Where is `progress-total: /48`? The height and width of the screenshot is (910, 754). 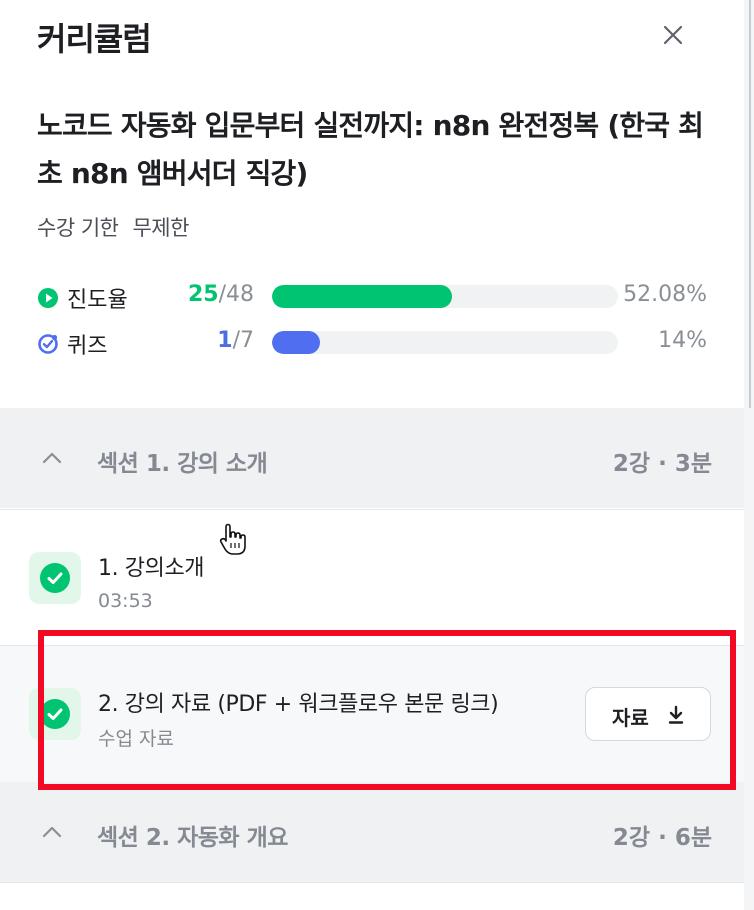
progress-total: /48 is located at coordinates (236, 294).